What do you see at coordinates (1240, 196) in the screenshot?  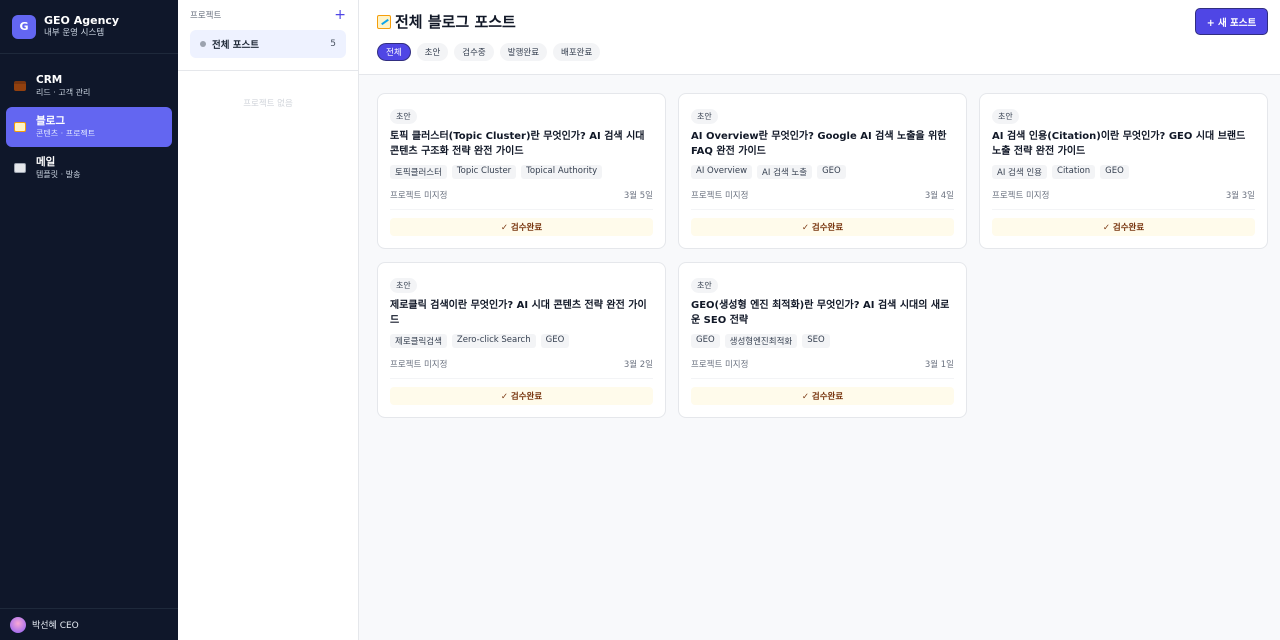 I see `post-date: 3월 3일` at bounding box center [1240, 196].